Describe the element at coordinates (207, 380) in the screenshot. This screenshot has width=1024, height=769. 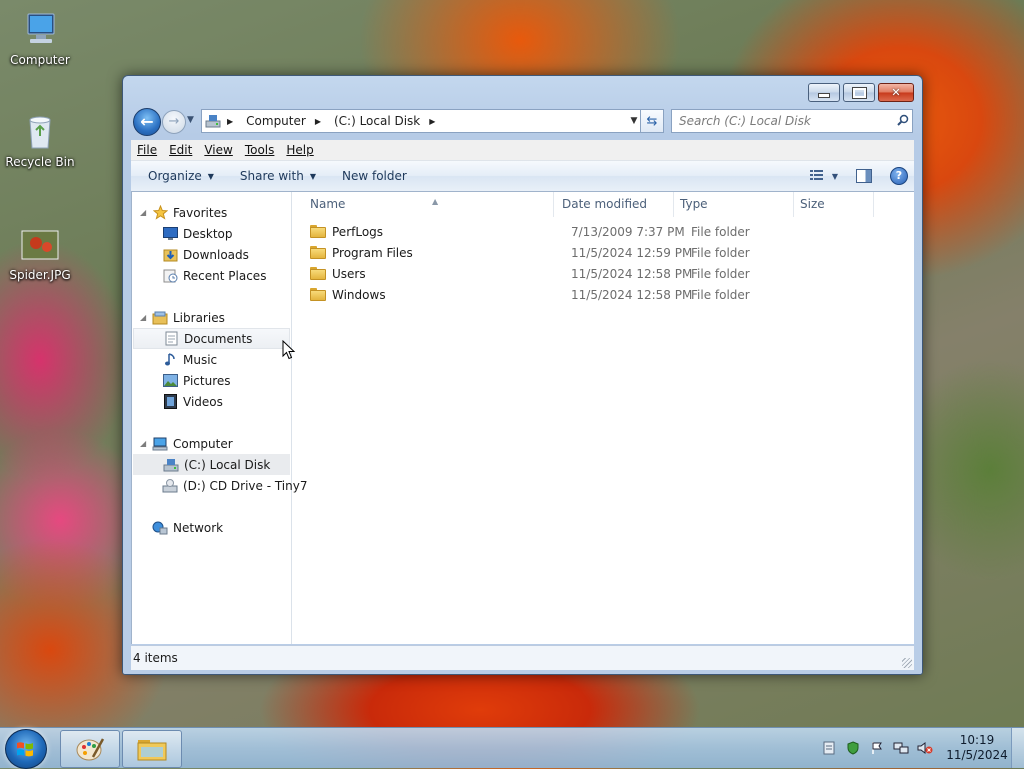
I see `nav-label: Pictures` at that location.